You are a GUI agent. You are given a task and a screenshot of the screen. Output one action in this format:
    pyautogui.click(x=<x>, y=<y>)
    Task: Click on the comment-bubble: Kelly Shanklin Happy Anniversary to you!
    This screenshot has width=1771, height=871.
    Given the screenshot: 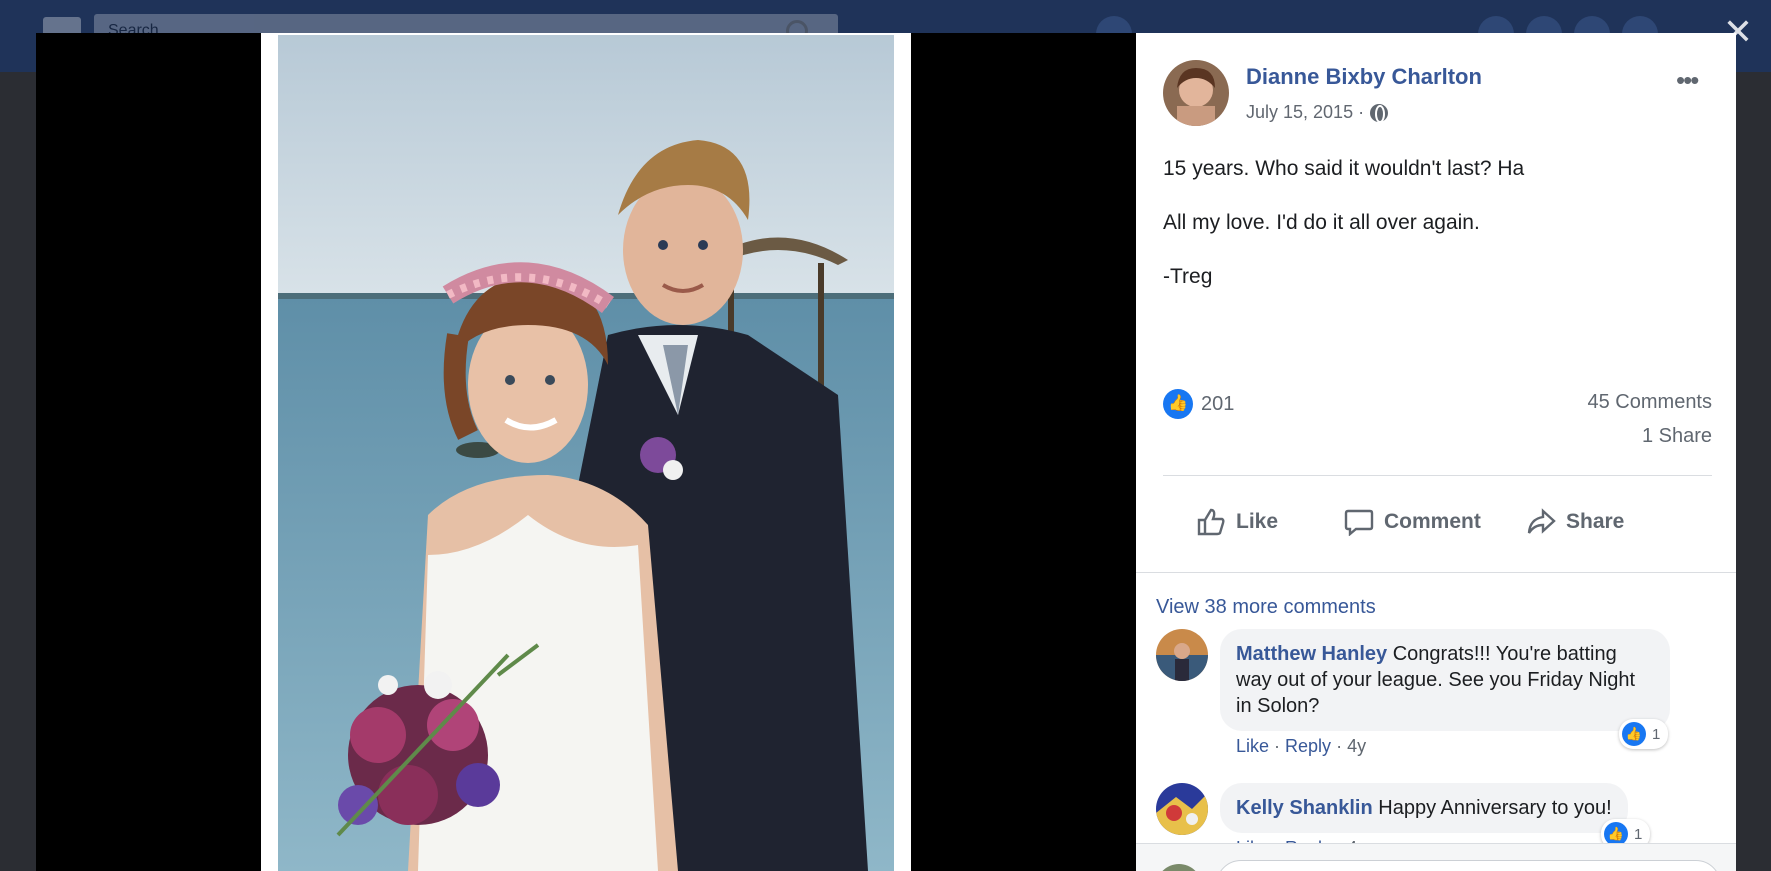 What is the action you would take?
    pyautogui.click(x=1424, y=808)
    